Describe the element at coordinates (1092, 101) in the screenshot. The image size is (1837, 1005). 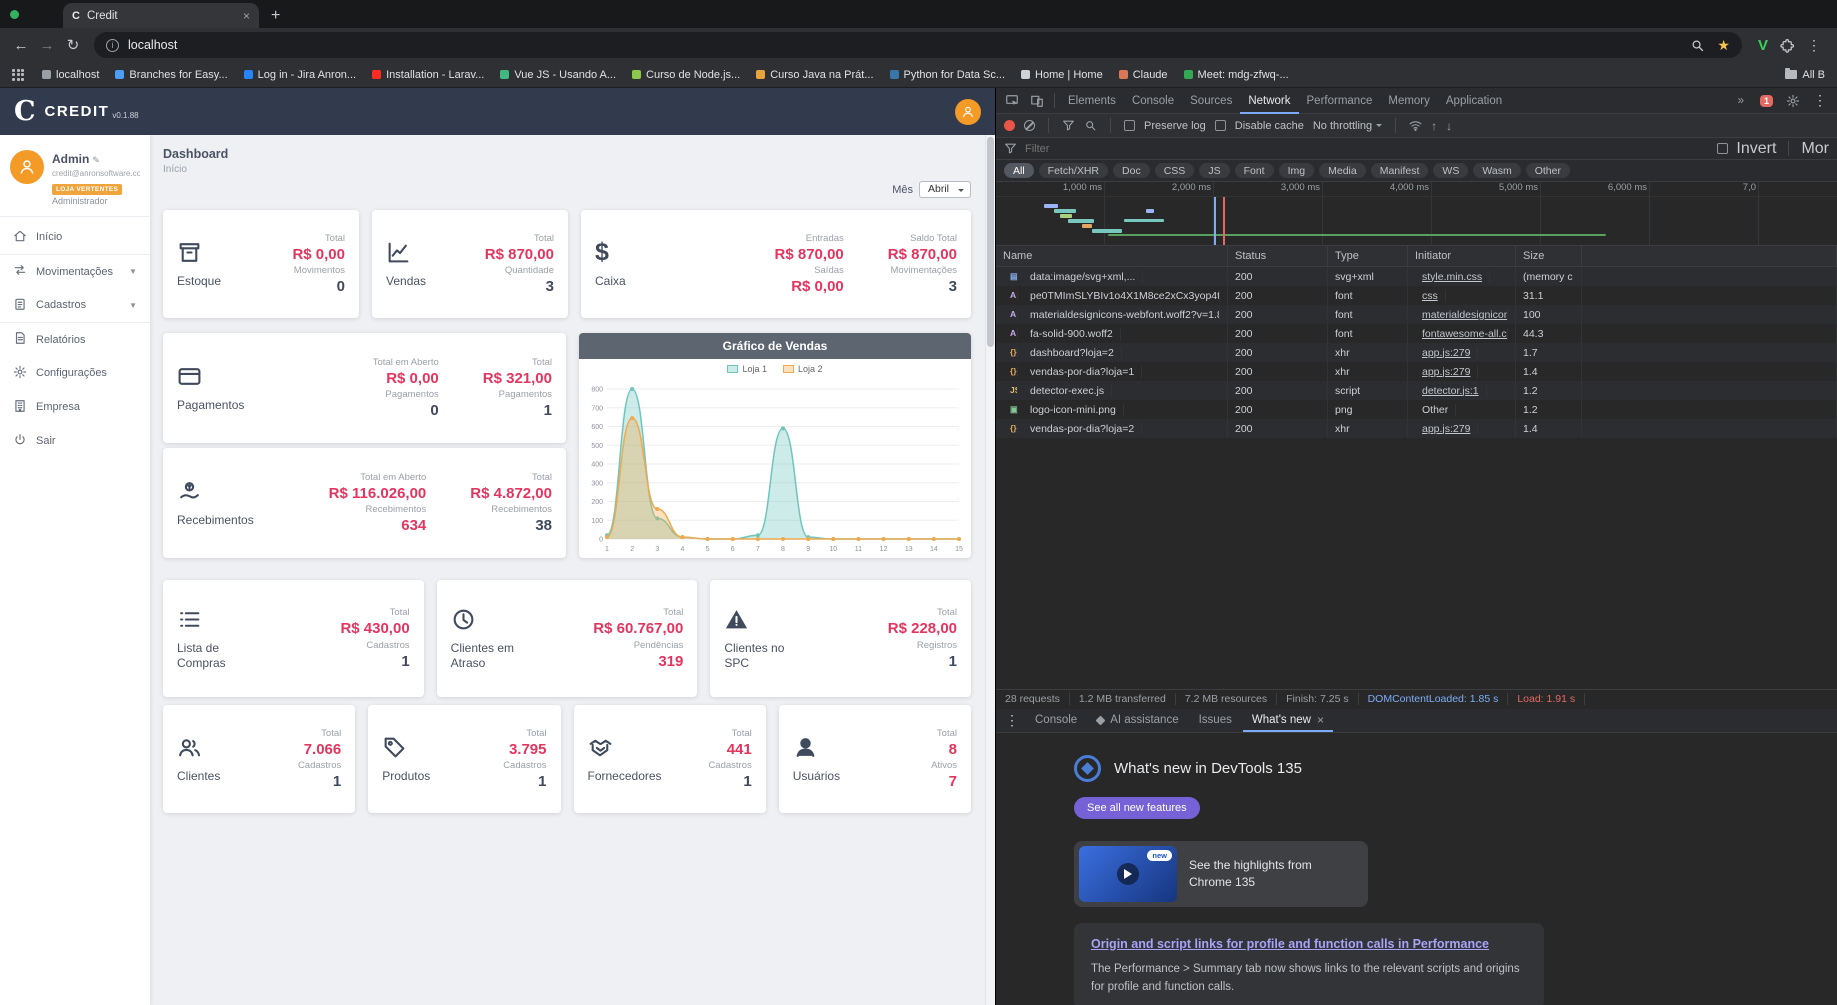
I see `devtools-tab-elements: Elements` at that location.